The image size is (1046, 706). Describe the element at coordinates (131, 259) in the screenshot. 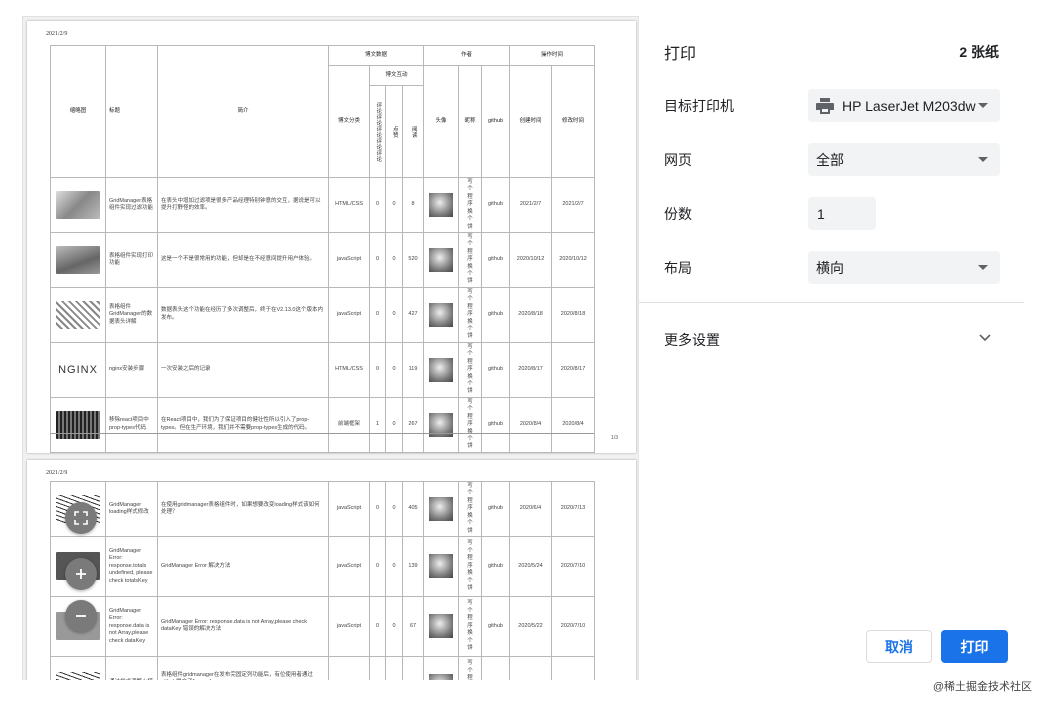

I see `post-title: 表格组件实现打印功能` at that location.